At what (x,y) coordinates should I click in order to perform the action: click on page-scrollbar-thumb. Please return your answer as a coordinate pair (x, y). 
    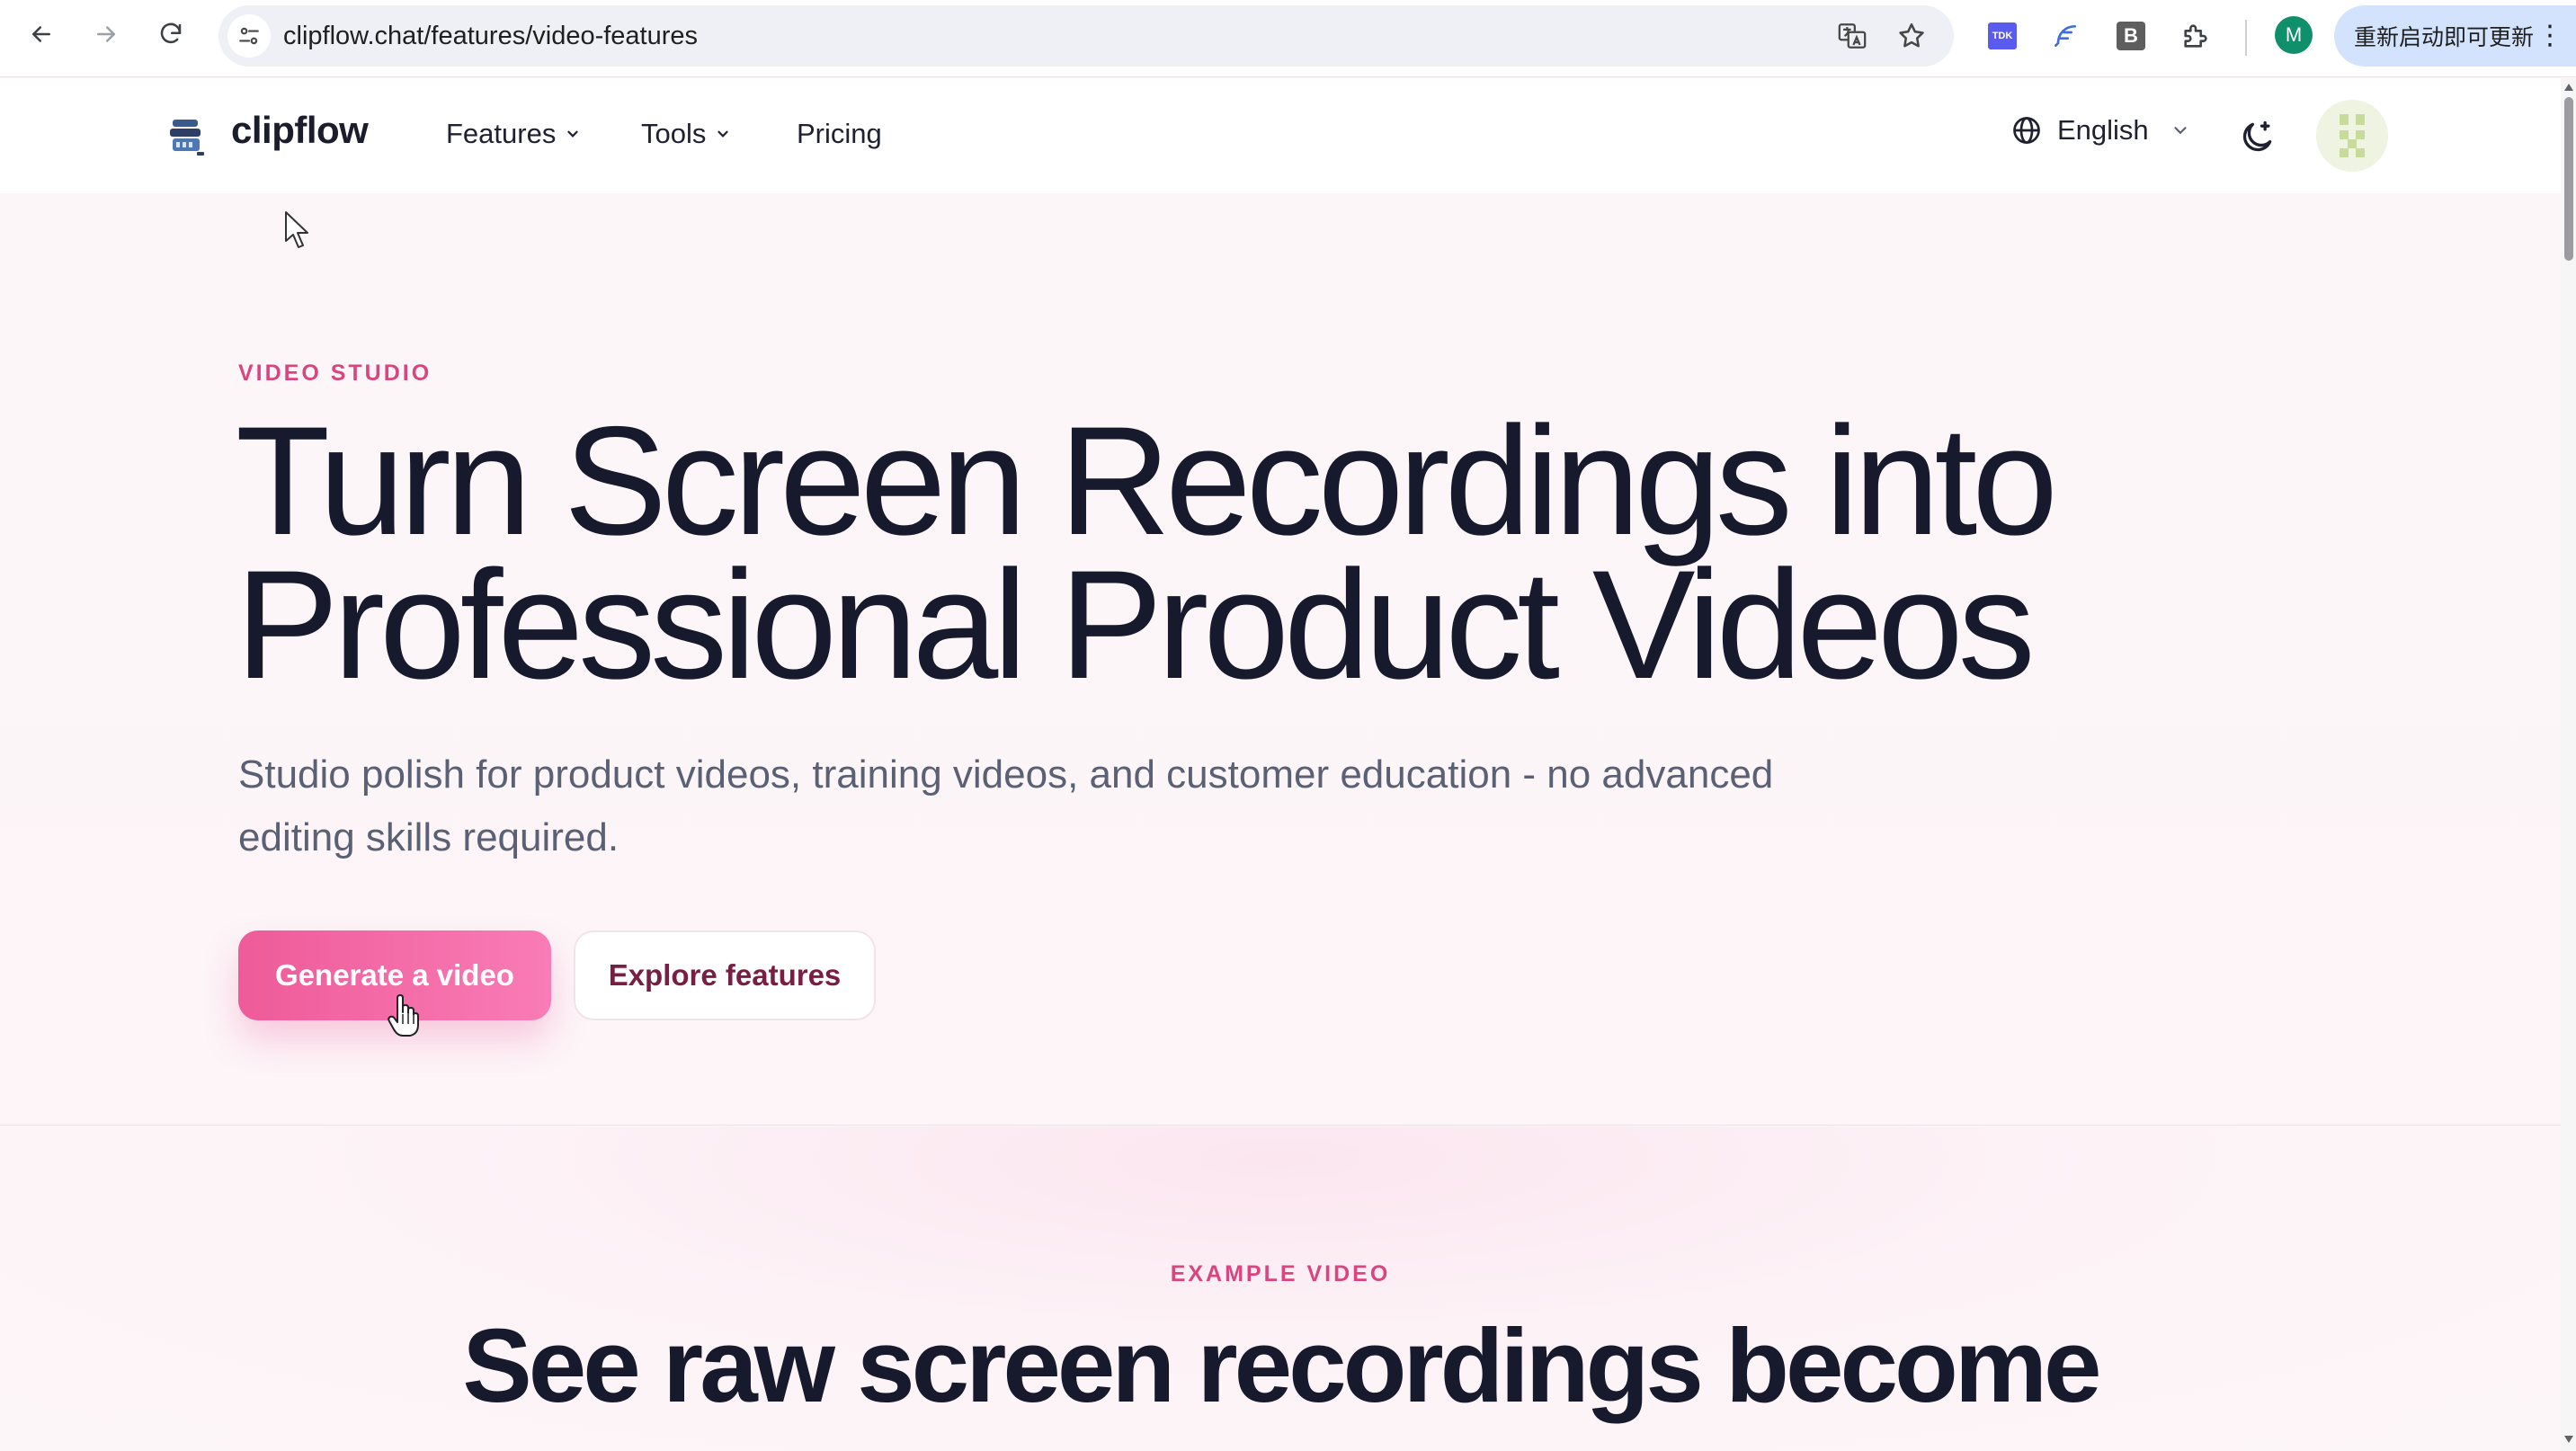
    Looking at the image, I should click on (2569, 179).